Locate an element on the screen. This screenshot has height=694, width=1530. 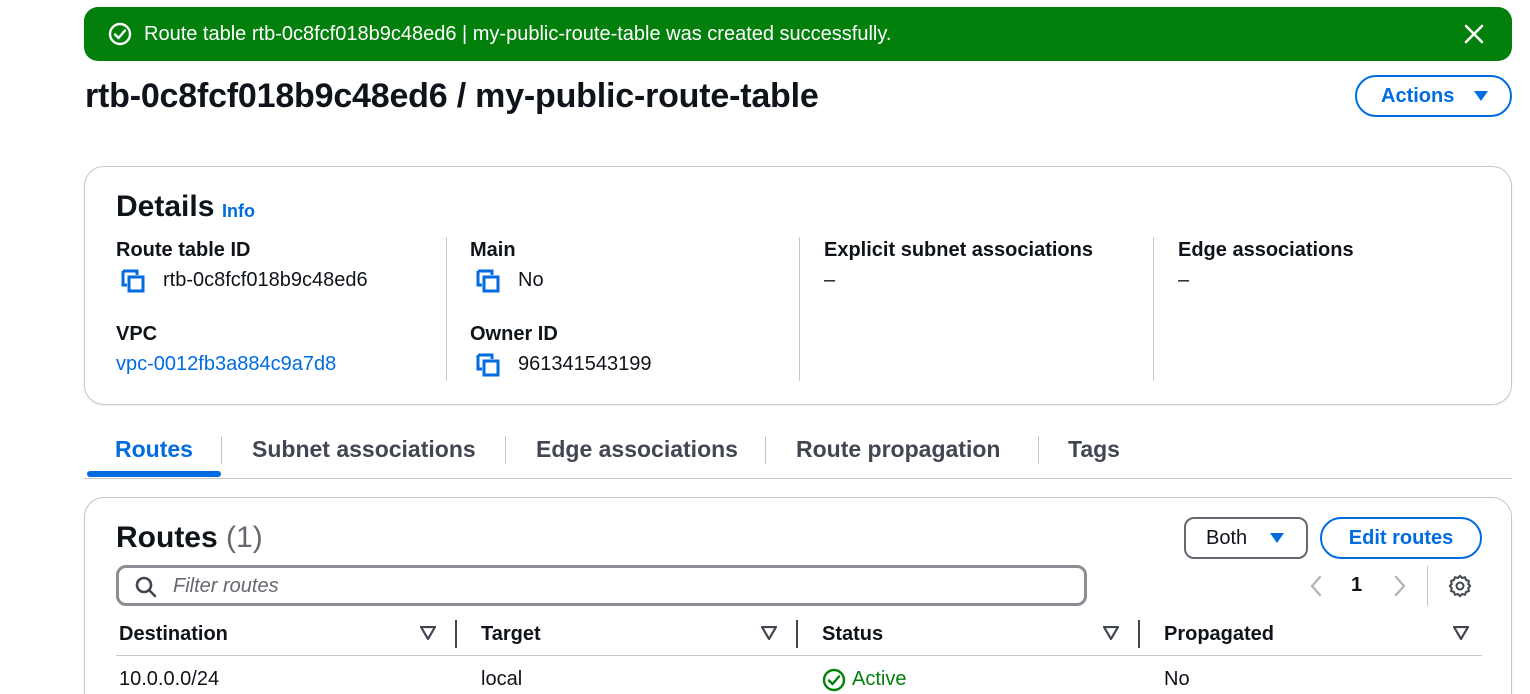
column-header-status: Status is located at coordinates (852, 634).